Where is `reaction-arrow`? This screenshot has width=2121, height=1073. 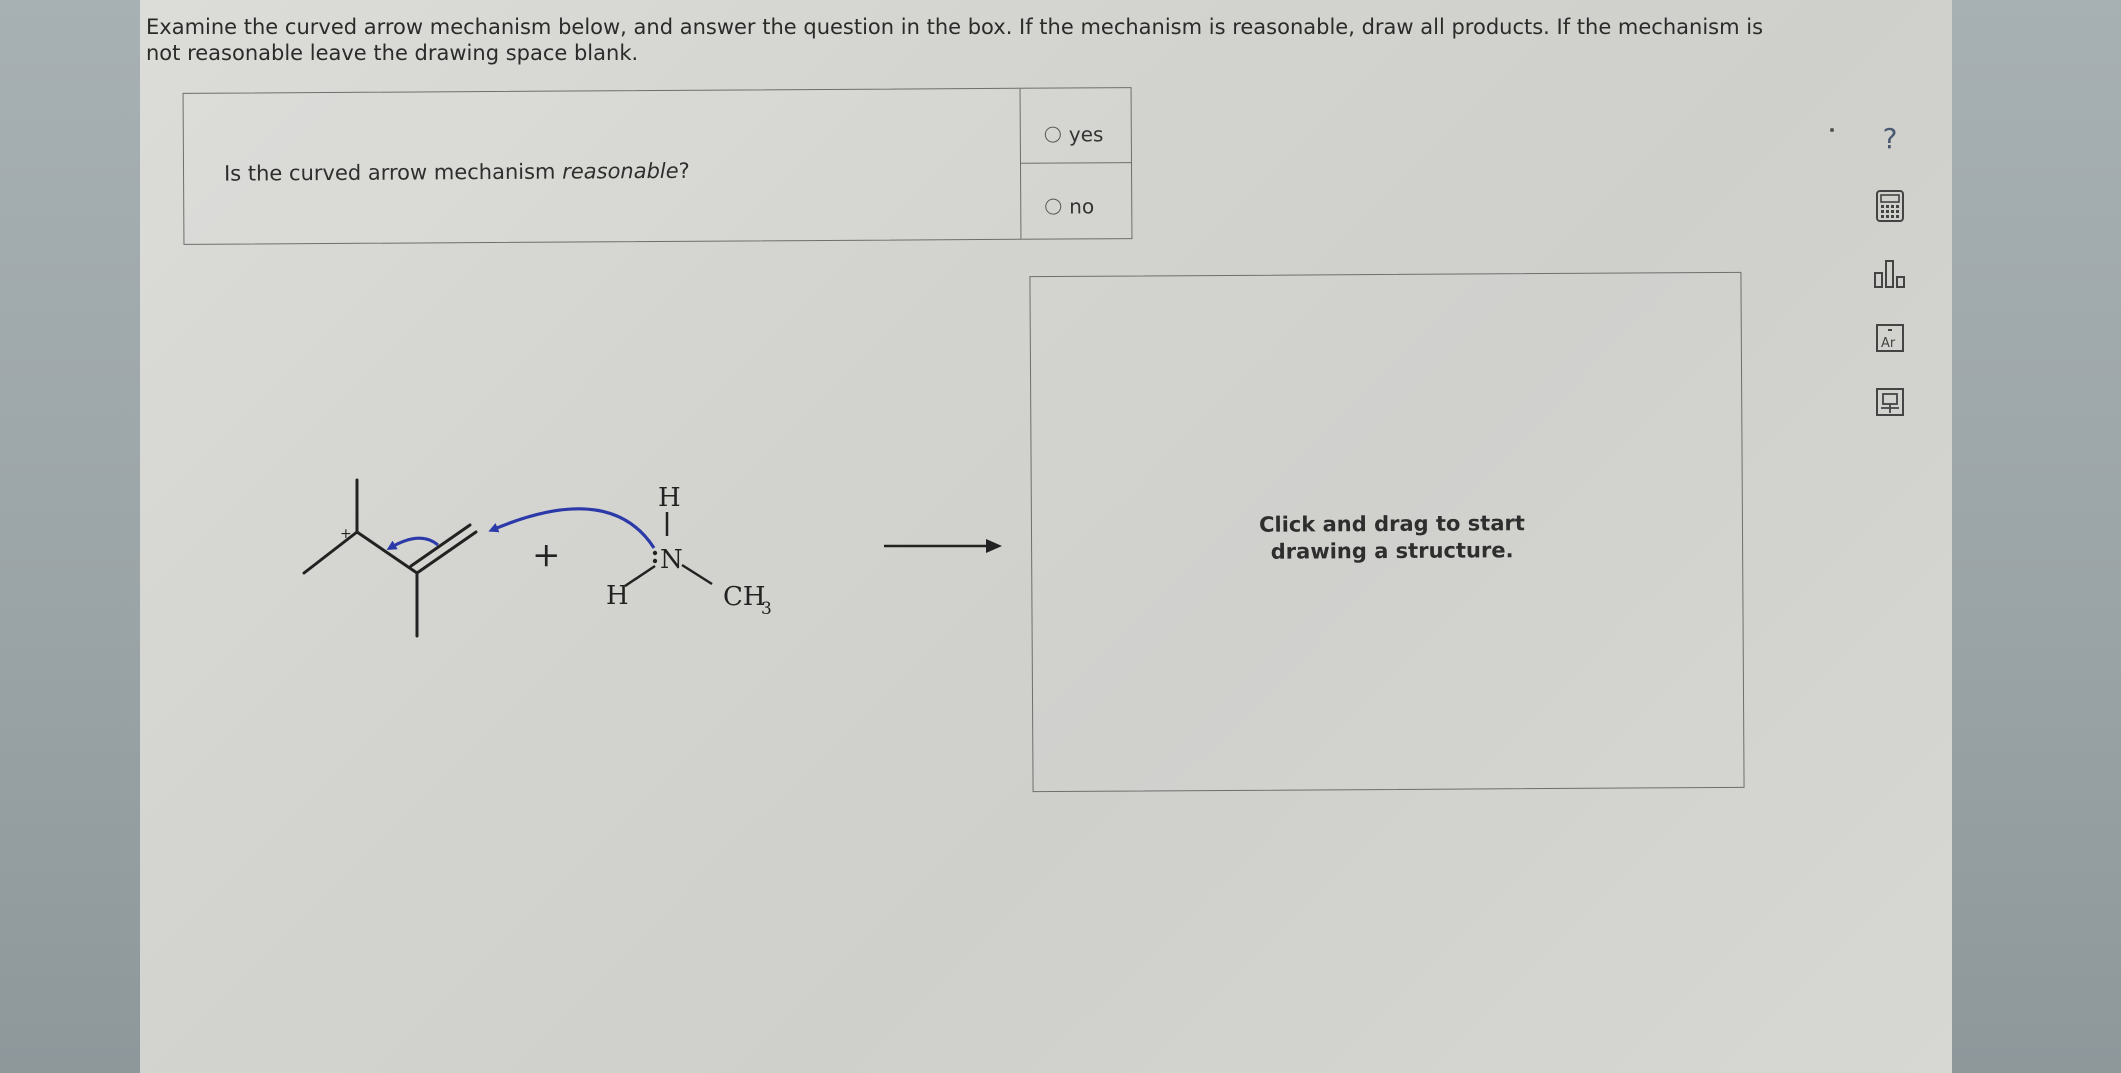
reaction-arrow is located at coordinates (943, 546).